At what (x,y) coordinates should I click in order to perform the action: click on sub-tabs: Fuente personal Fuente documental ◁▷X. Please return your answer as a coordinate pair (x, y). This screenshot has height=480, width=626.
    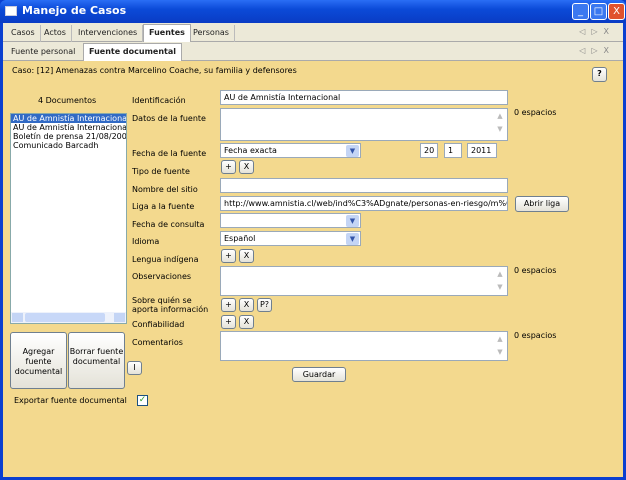
    Looking at the image, I should click on (313, 51).